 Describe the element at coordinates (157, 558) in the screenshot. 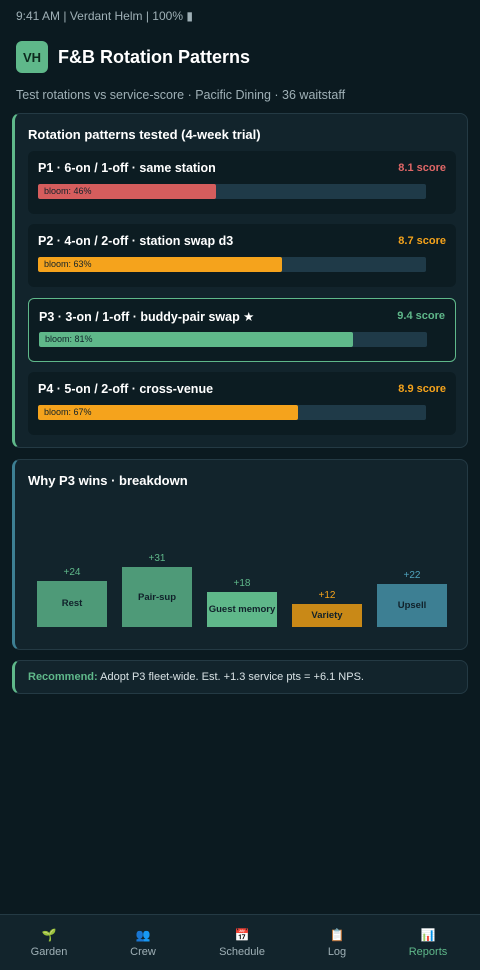

I see `breakdown-value-label: +31` at that location.